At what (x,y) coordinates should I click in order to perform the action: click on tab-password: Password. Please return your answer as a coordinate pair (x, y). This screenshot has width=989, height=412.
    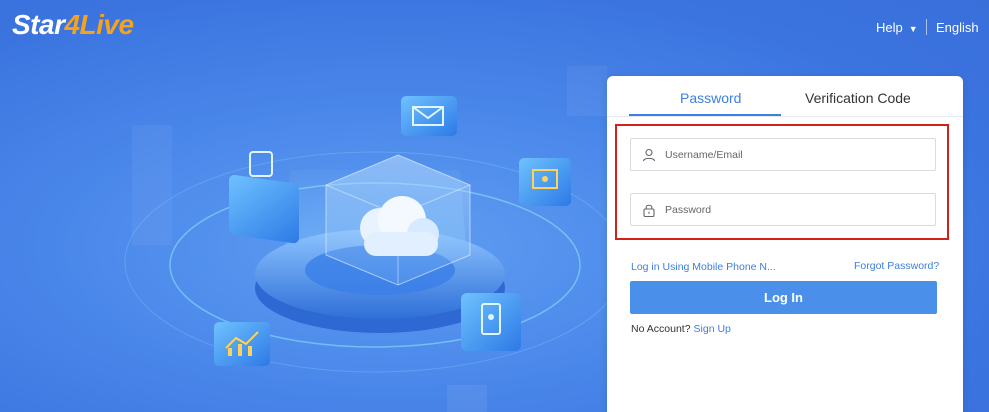
    Looking at the image, I should click on (710, 98).